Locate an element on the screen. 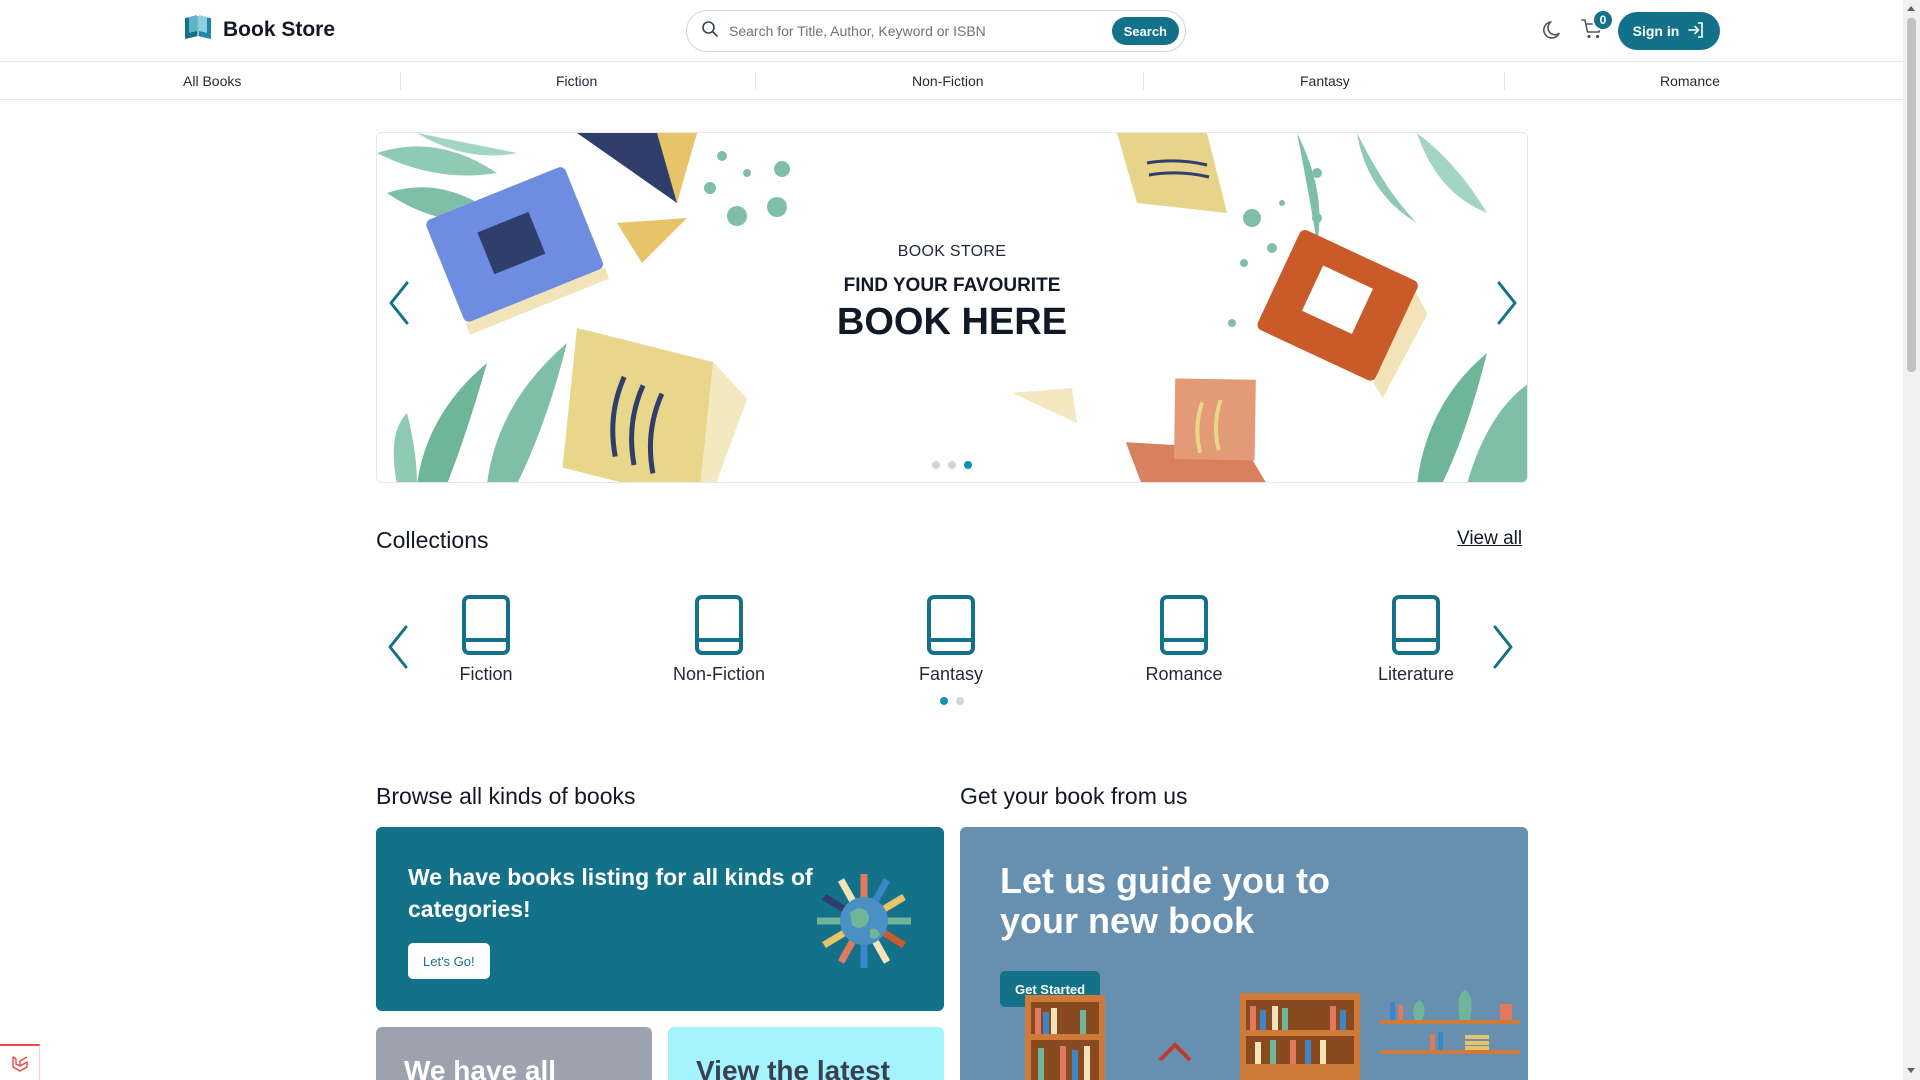 The width and height of the screenshot is (1920, 1080). hero-pagination is located at coordinates (952, 465).